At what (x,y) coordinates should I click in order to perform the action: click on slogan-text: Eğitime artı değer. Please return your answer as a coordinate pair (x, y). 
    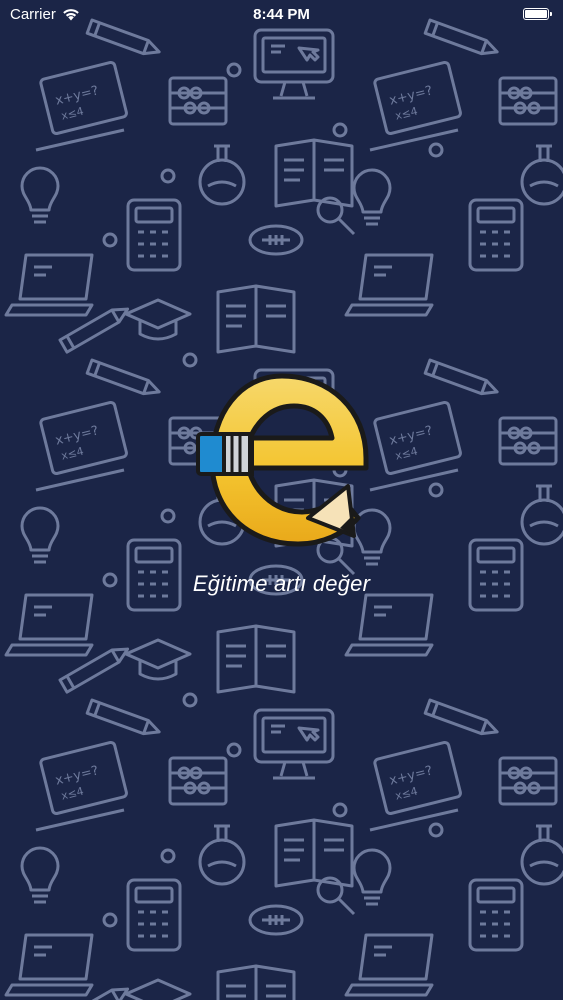
    Looking at the image, I should click on (281, 583).